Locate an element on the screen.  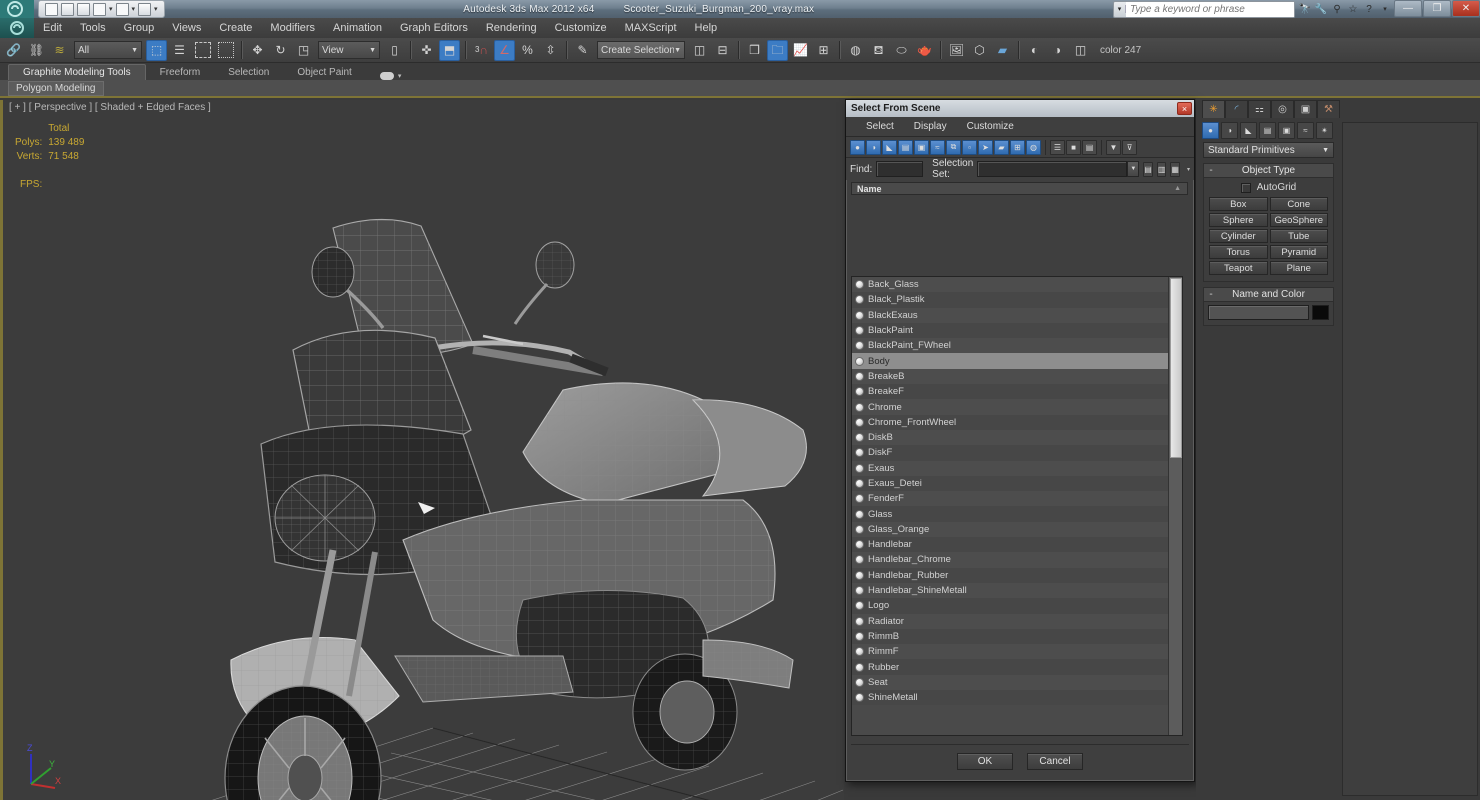
list-item: Black_Plastik is located at coordinates (1010, 300).